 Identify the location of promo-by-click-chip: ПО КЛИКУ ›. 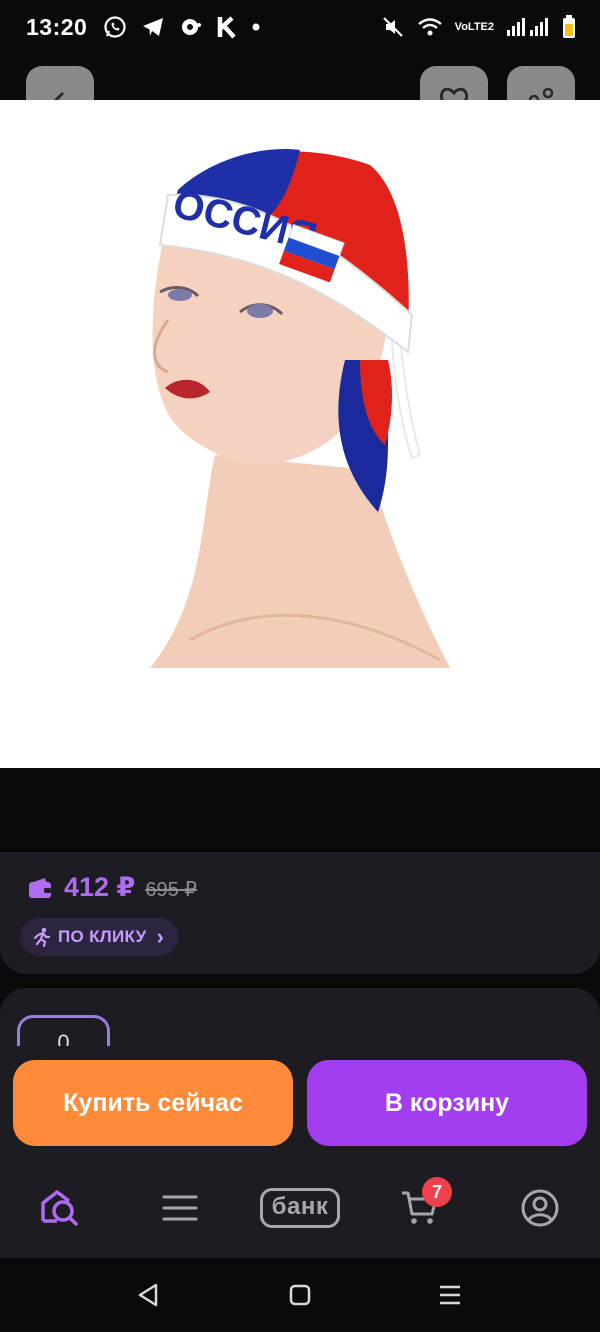
(99, 937).